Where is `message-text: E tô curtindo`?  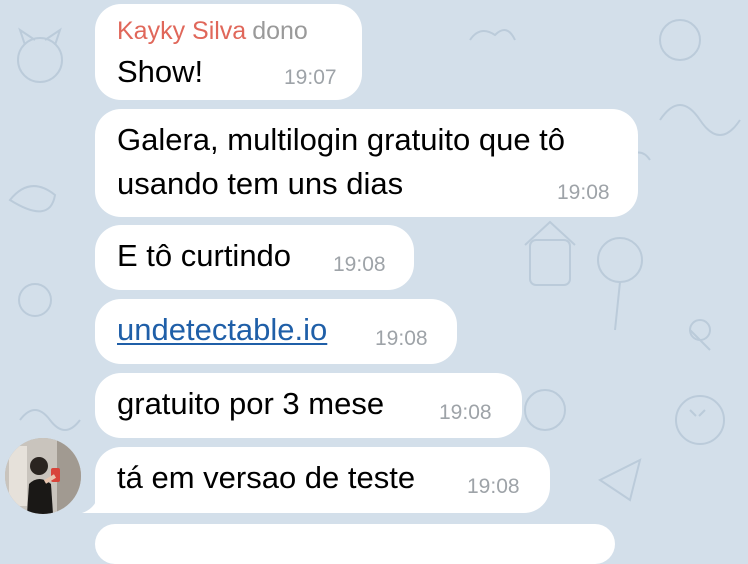 message-text: E tô curtindo is located at coordinates (204, 255).